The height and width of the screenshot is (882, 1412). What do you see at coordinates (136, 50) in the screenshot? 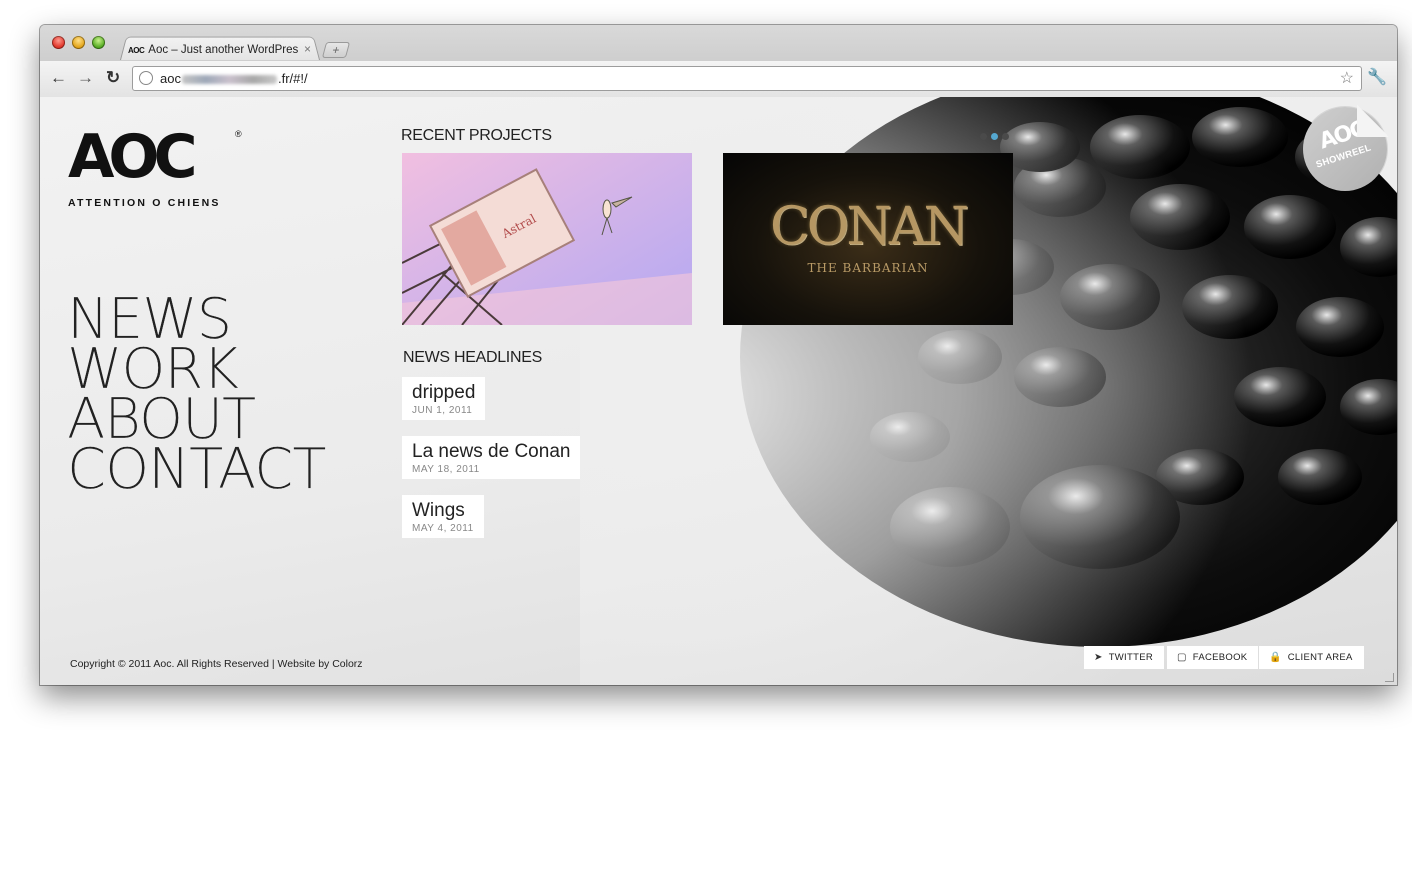
I see `tab-favicon-icon: AOC` at bounding box center [136, 50].